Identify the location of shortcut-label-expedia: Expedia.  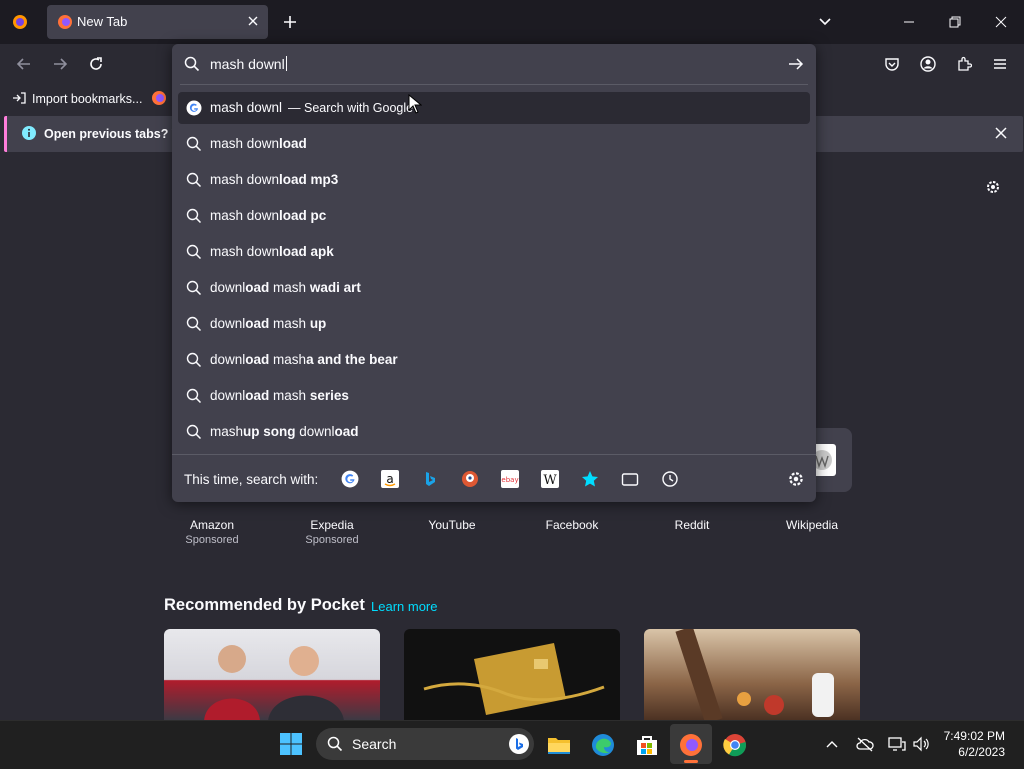
(332, 525).